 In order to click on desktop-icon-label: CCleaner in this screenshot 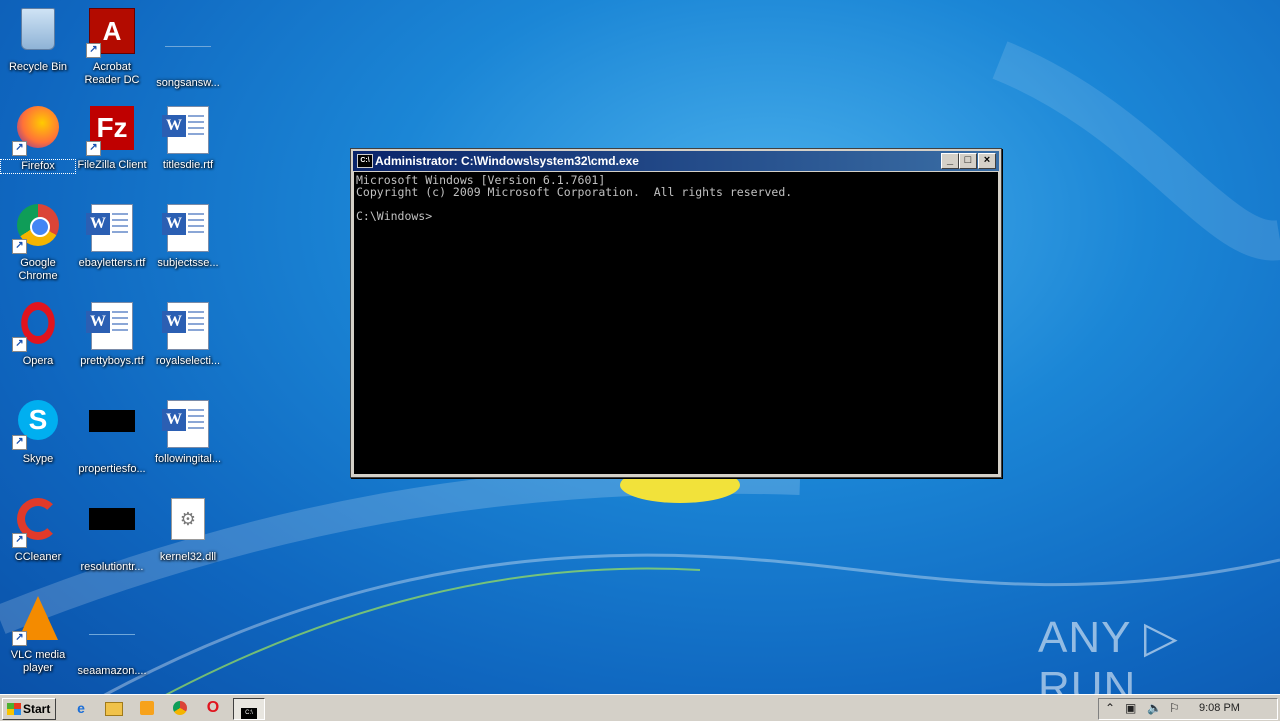, I will do `click(38, 557)`.